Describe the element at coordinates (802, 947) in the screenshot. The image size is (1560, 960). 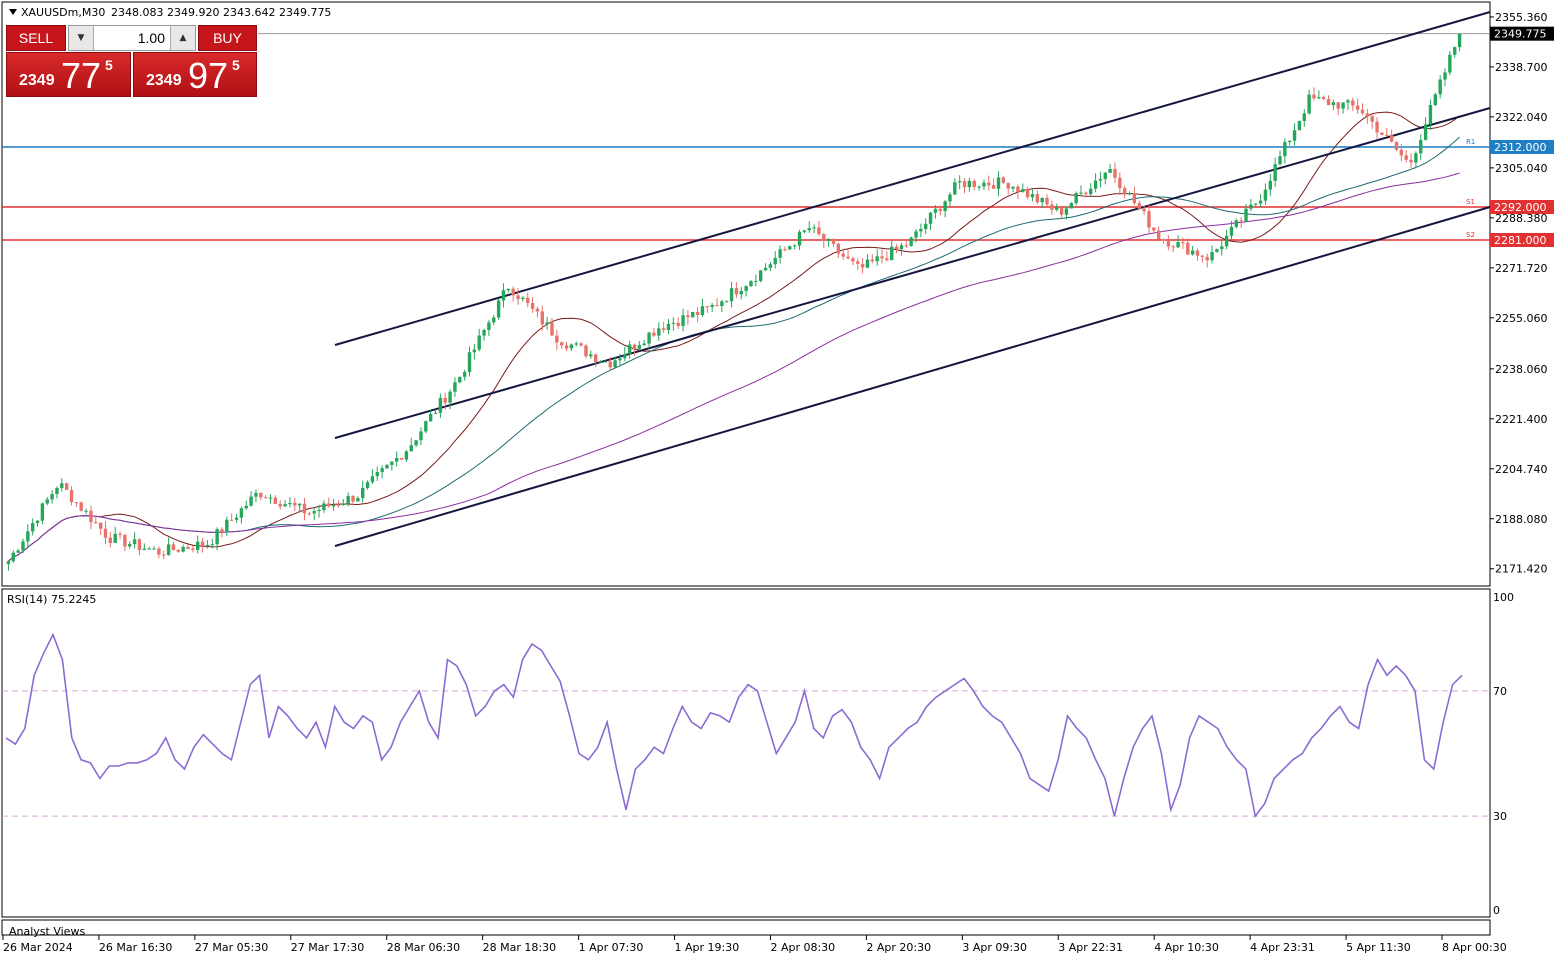
I see `time-axis-label: 2 Apr 08:30` at that location.